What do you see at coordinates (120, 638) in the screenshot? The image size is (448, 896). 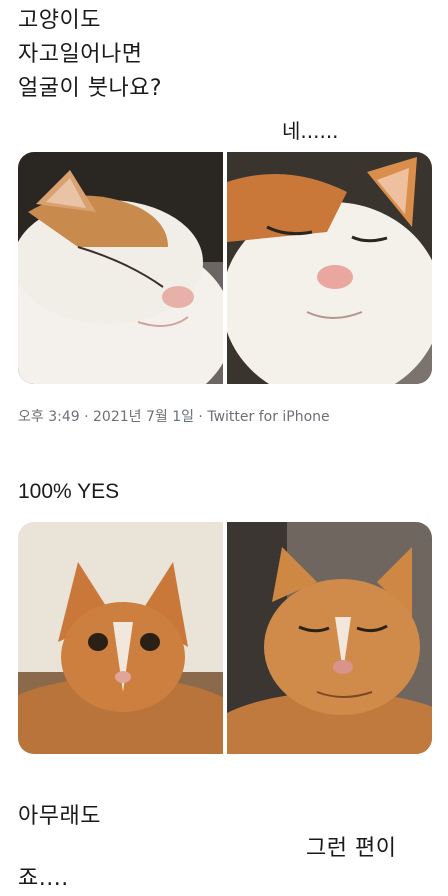 I see `alert-orange-cat-photo` at bounding box center [120, 638].